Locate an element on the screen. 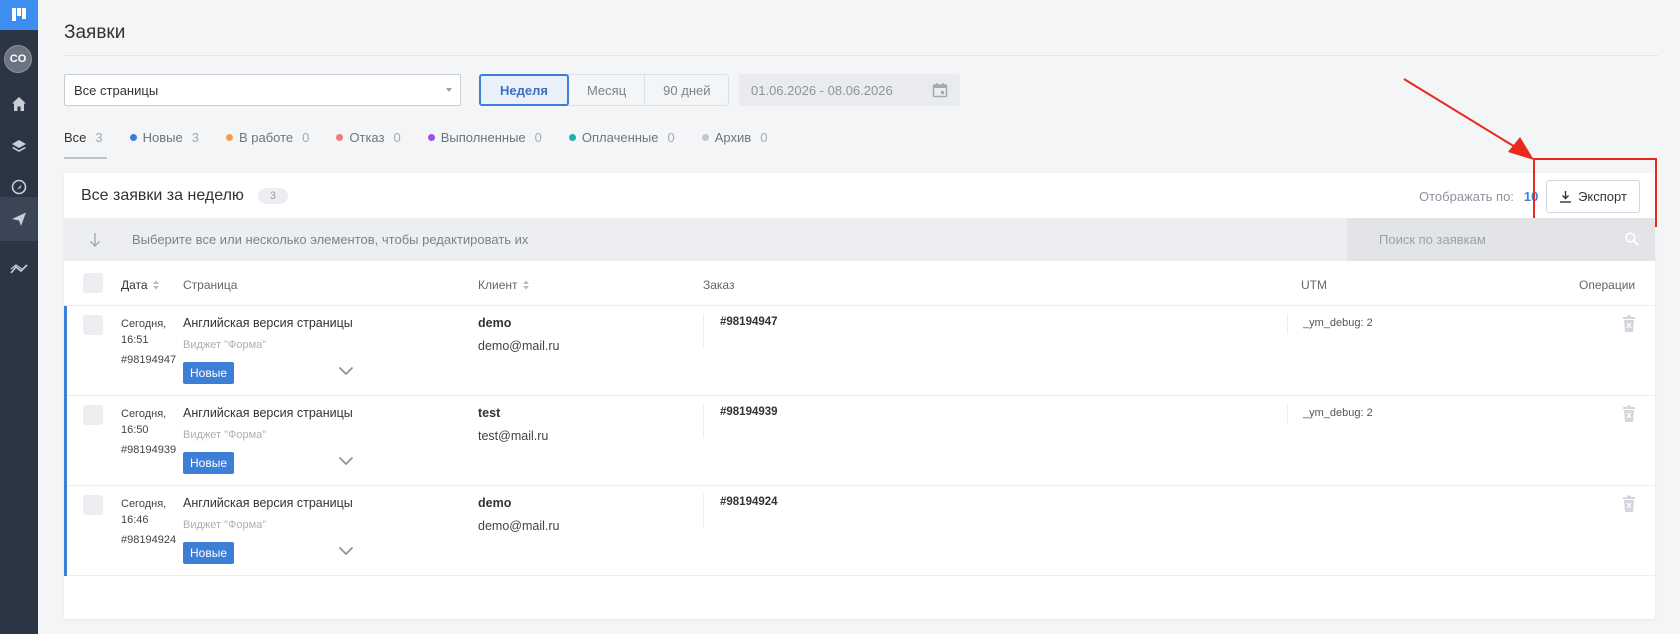 The image size is (1680, 634). tab-label: Оплаченные is located at coordinates (620, 137).